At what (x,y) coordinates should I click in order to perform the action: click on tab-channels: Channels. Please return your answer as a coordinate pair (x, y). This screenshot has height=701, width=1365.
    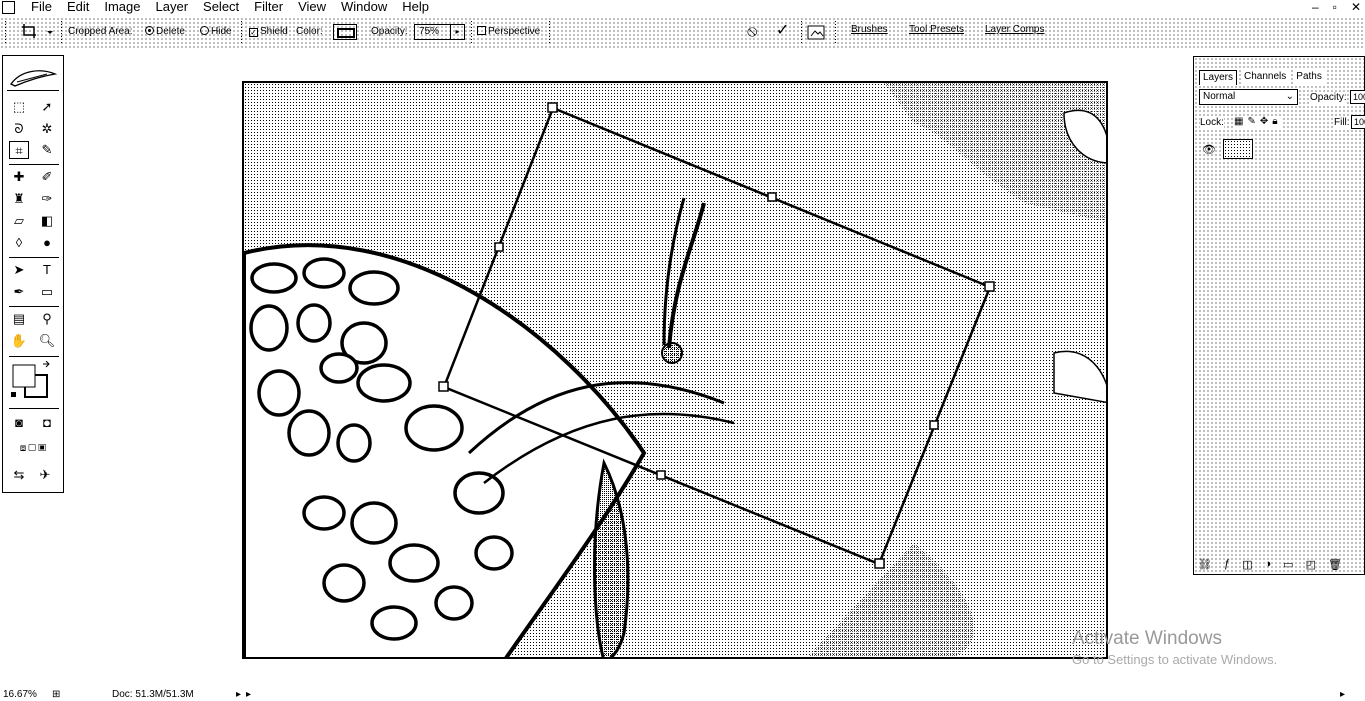
    Looking at the image, I should click on (1265, 77).